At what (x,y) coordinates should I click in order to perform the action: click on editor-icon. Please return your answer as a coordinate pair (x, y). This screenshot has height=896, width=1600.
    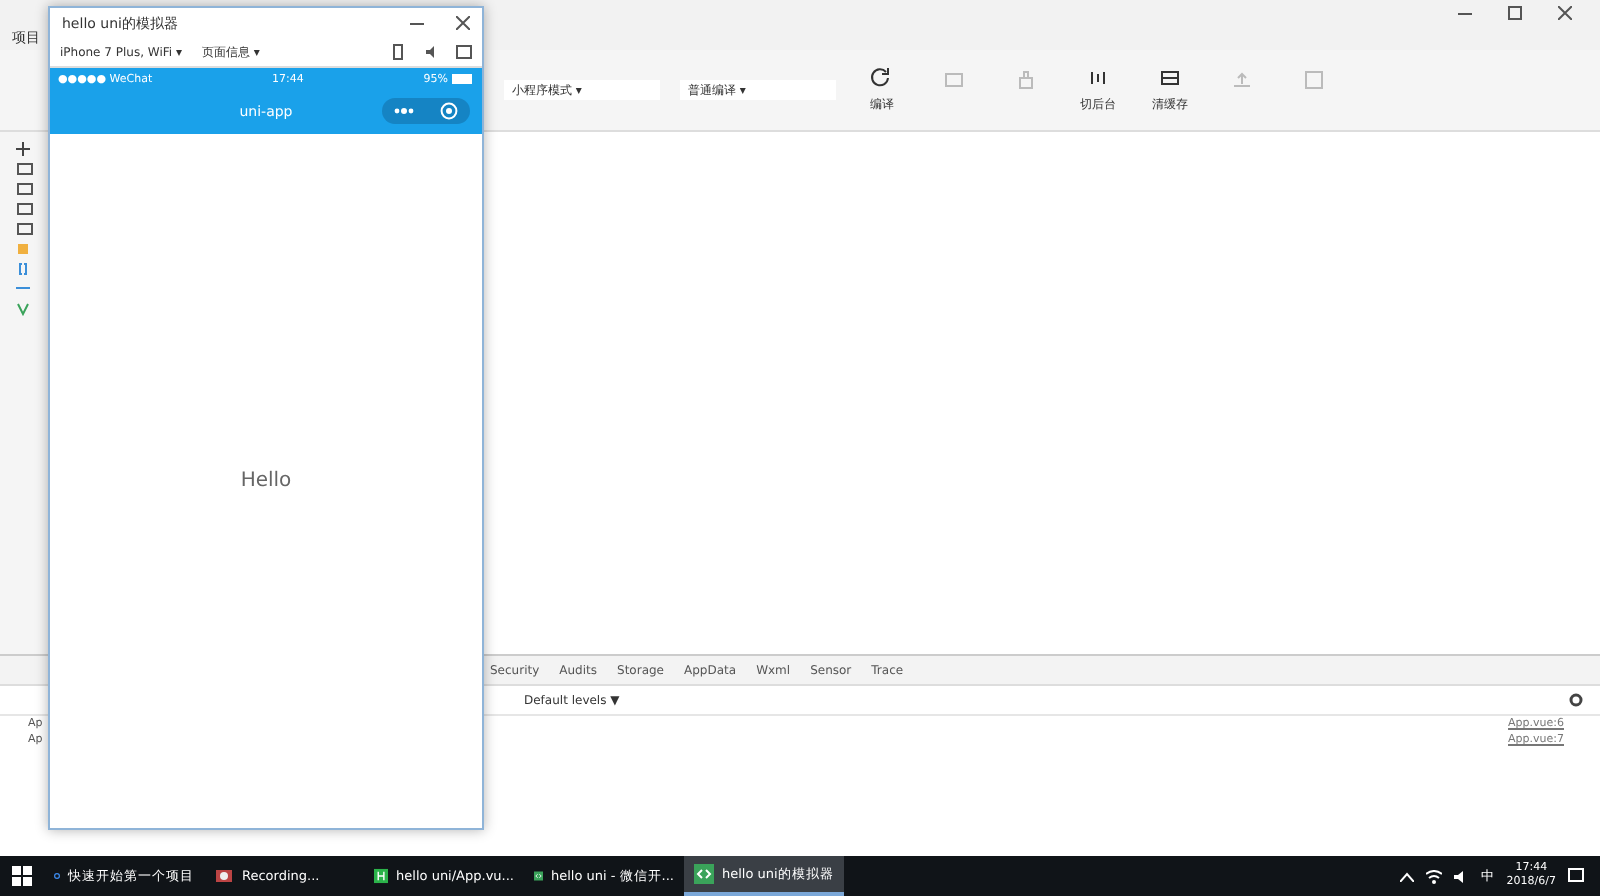
    Looking at the image, I should click on (381, 876).